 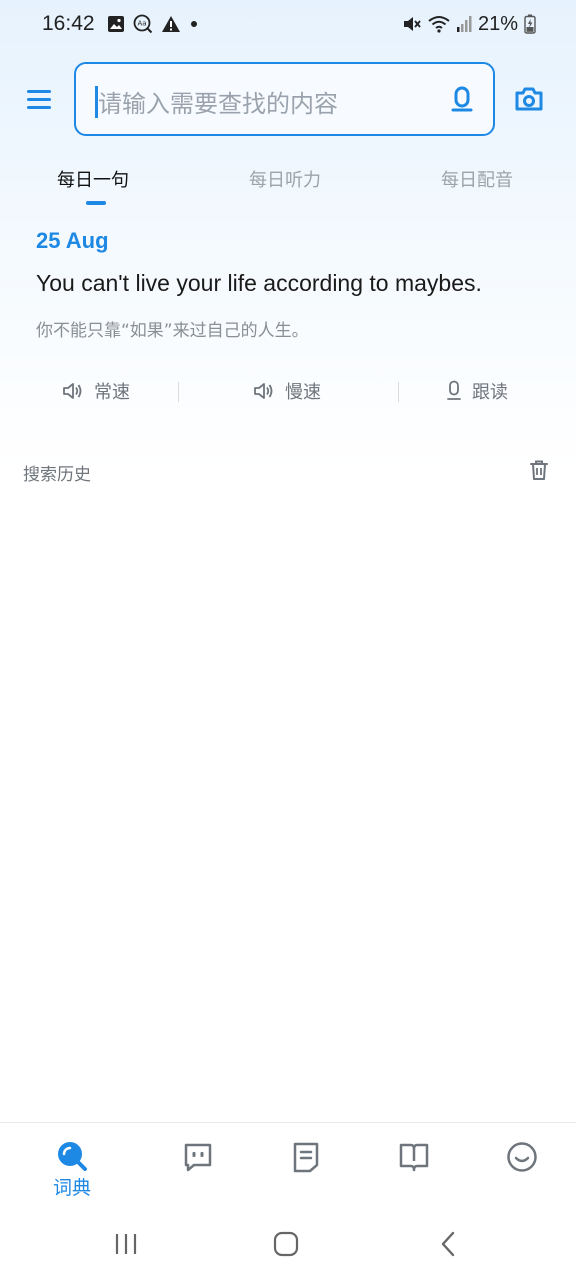 I want to click on search-placeholder: 请输入需要查找的内容, so click(x=218, y=104).